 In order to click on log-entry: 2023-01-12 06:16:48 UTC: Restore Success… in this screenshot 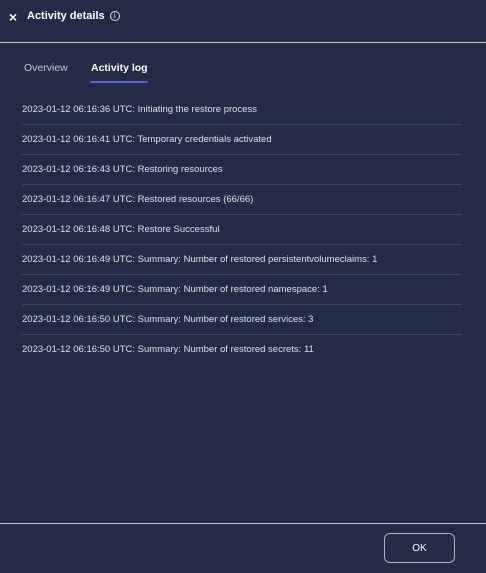, I will do `click(242, 230)`.